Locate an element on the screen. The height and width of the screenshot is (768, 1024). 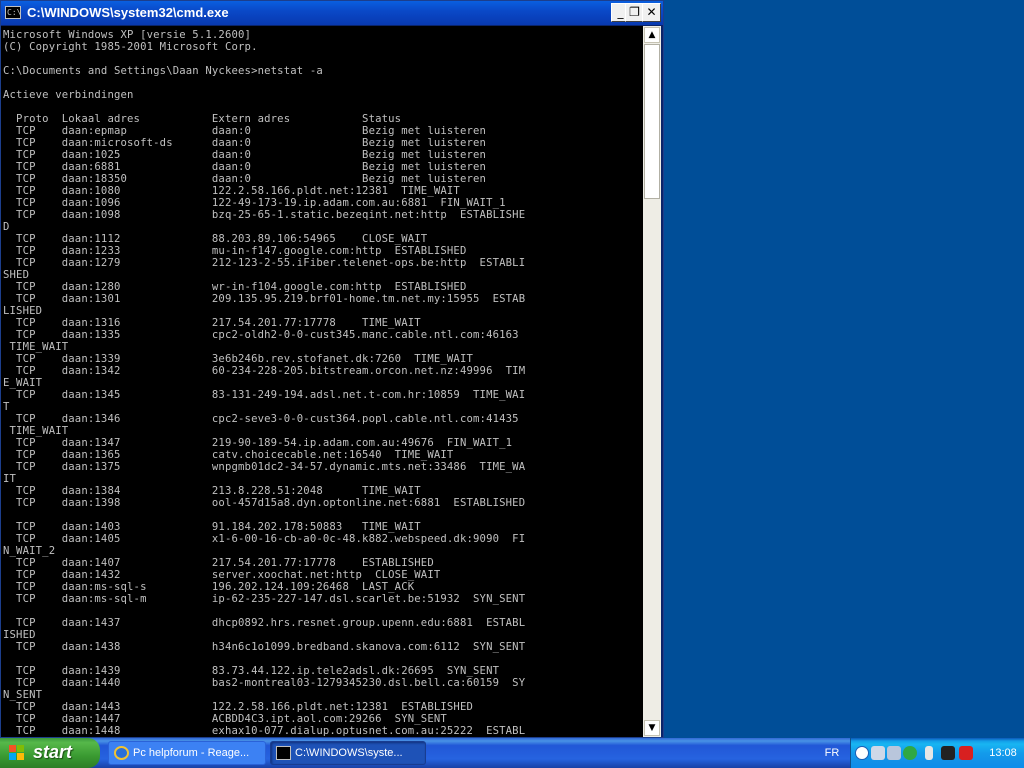
internet-explorer-icon is located at coordinates (121, 753).